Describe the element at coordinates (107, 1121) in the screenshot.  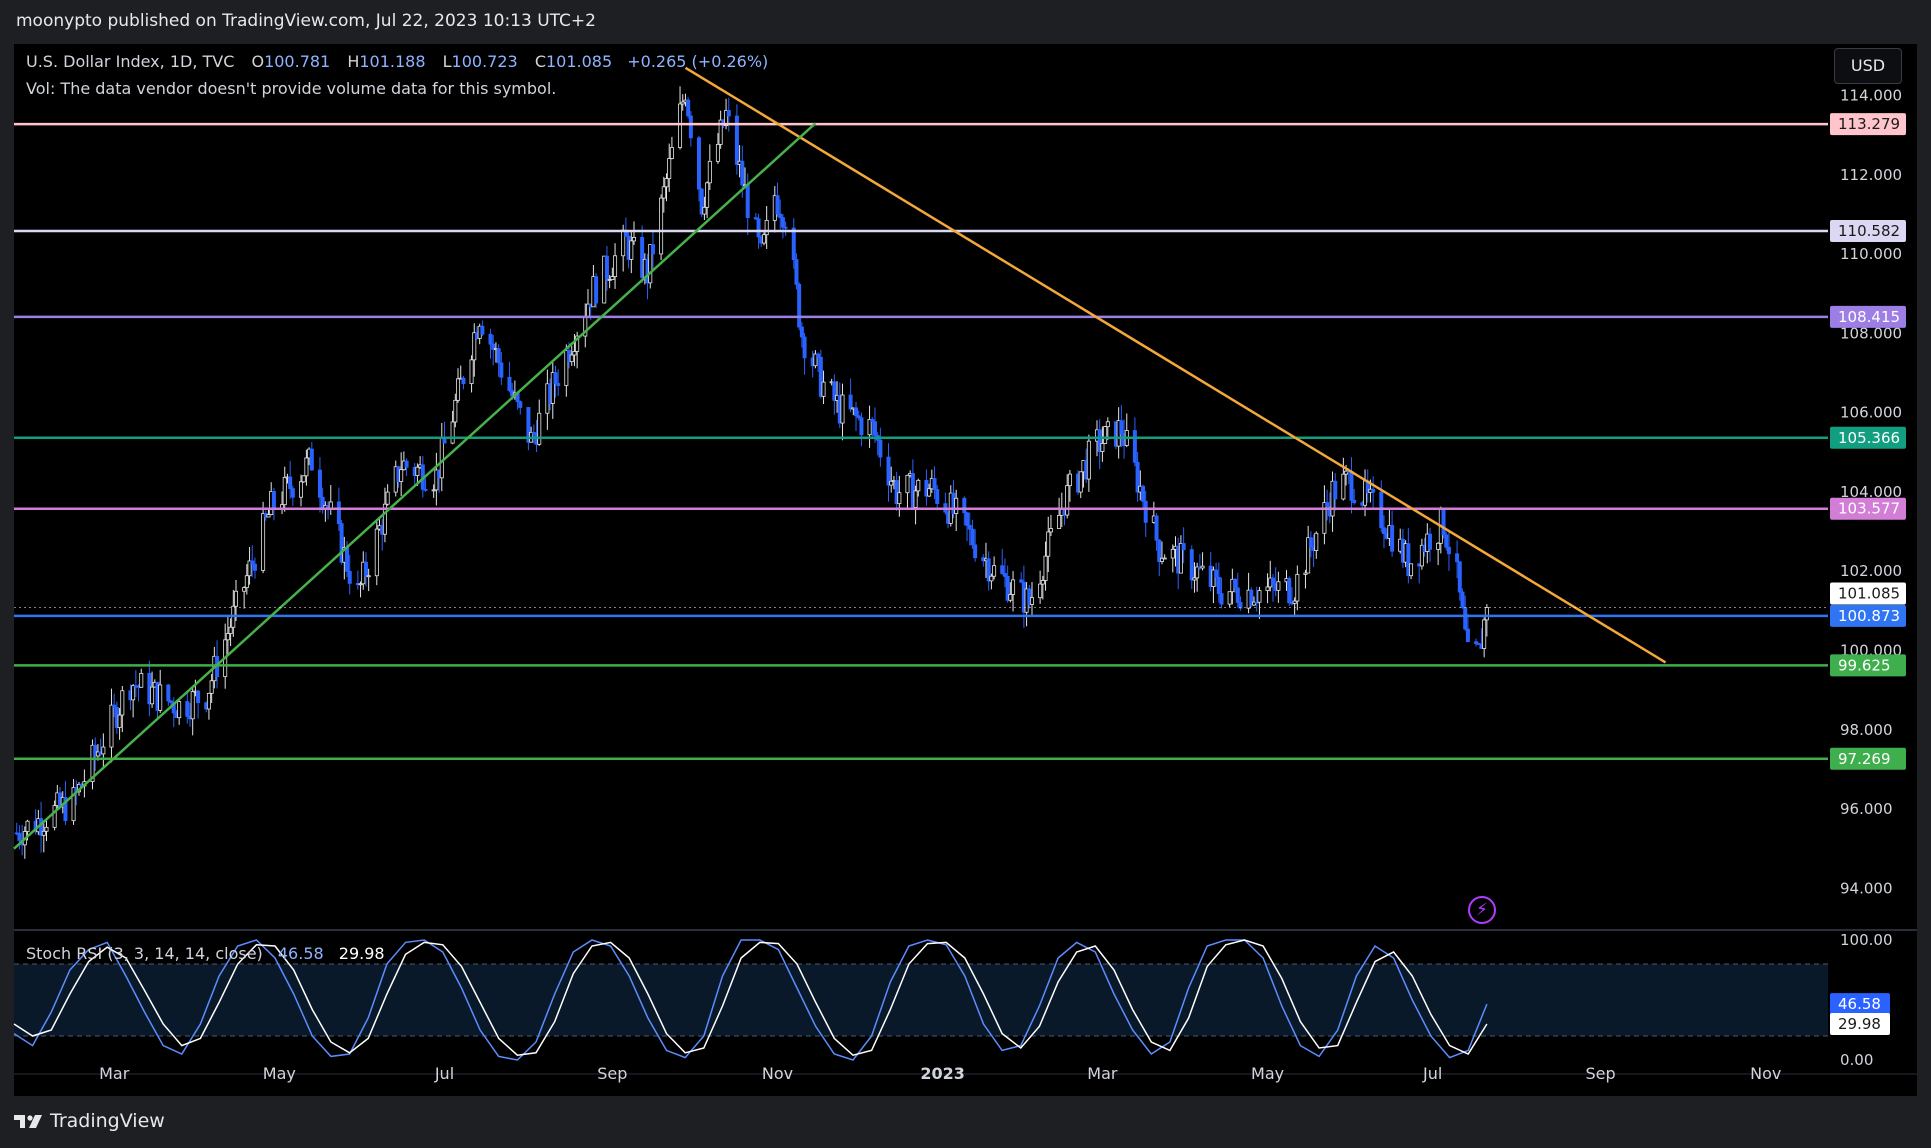
I see `brand-name: TradingView` at that location.